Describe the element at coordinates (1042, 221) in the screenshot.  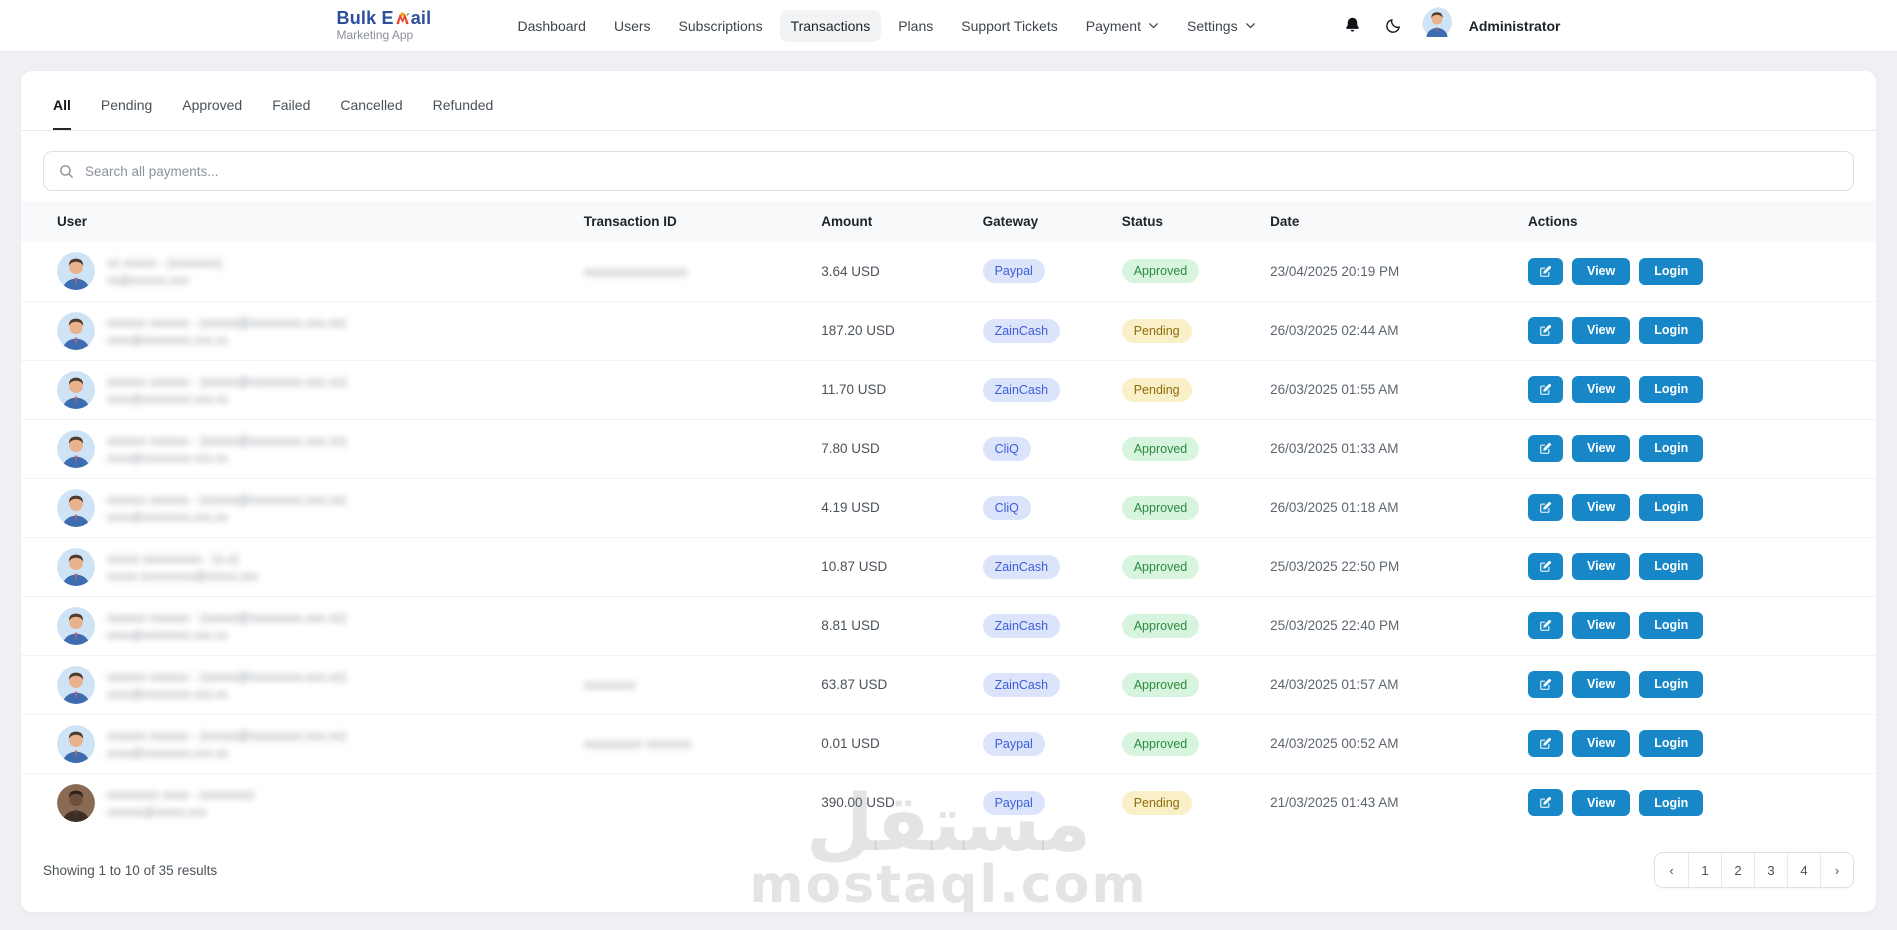
I see `col-header-gateway: Gateway` at that location.